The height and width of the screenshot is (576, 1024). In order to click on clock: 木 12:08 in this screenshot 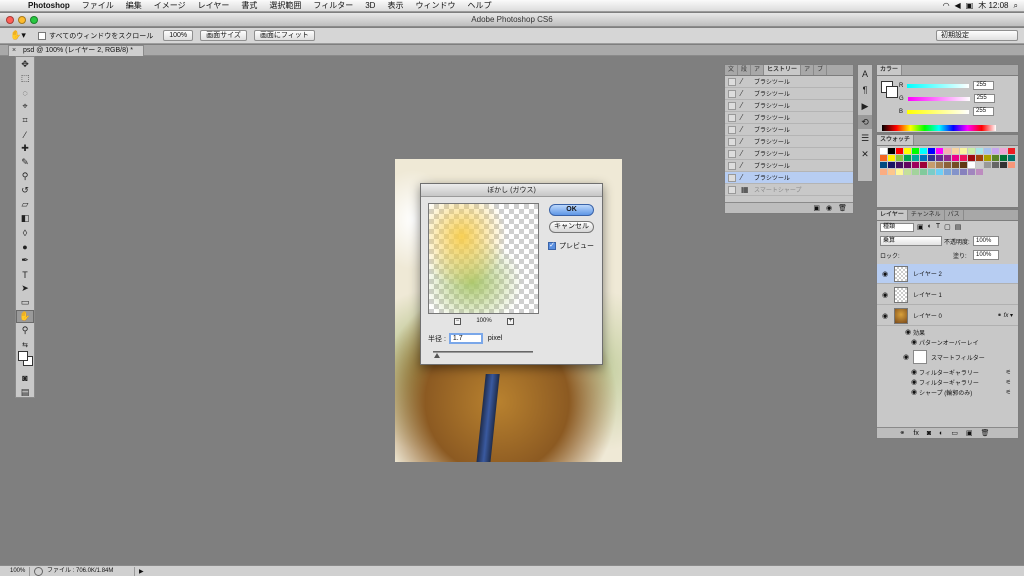, I will do `click(993, 6)`.